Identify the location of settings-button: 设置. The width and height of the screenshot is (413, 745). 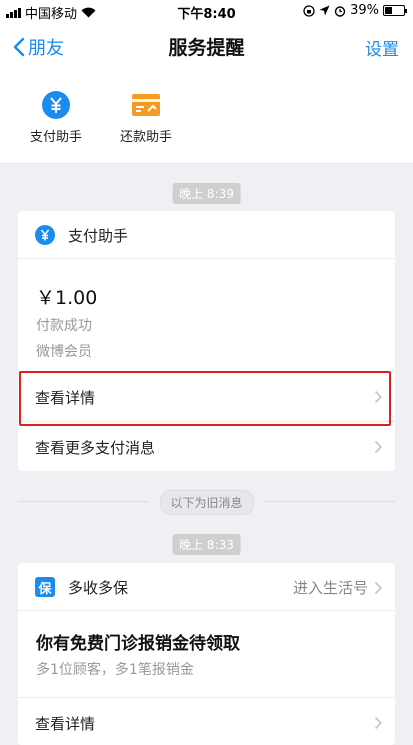
(382, 47).